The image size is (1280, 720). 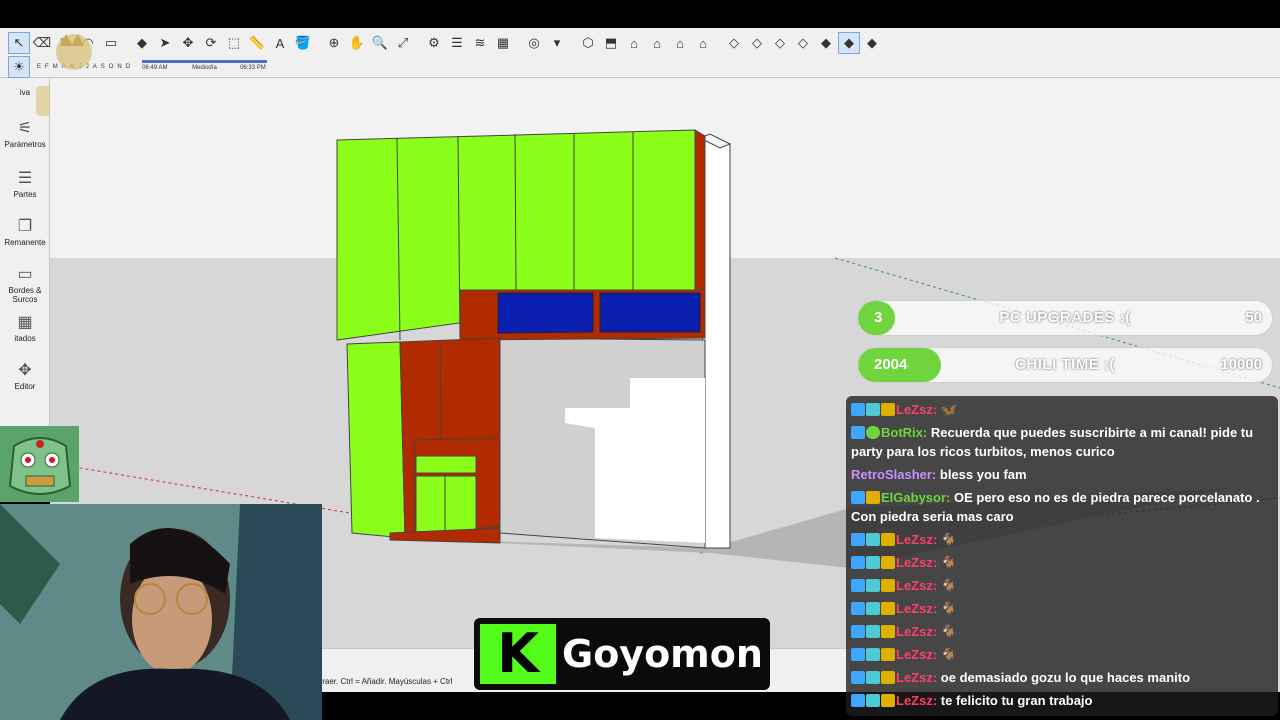 I want to click on goal-title: CHILI TIME :(, so click(x=1065, y=364).